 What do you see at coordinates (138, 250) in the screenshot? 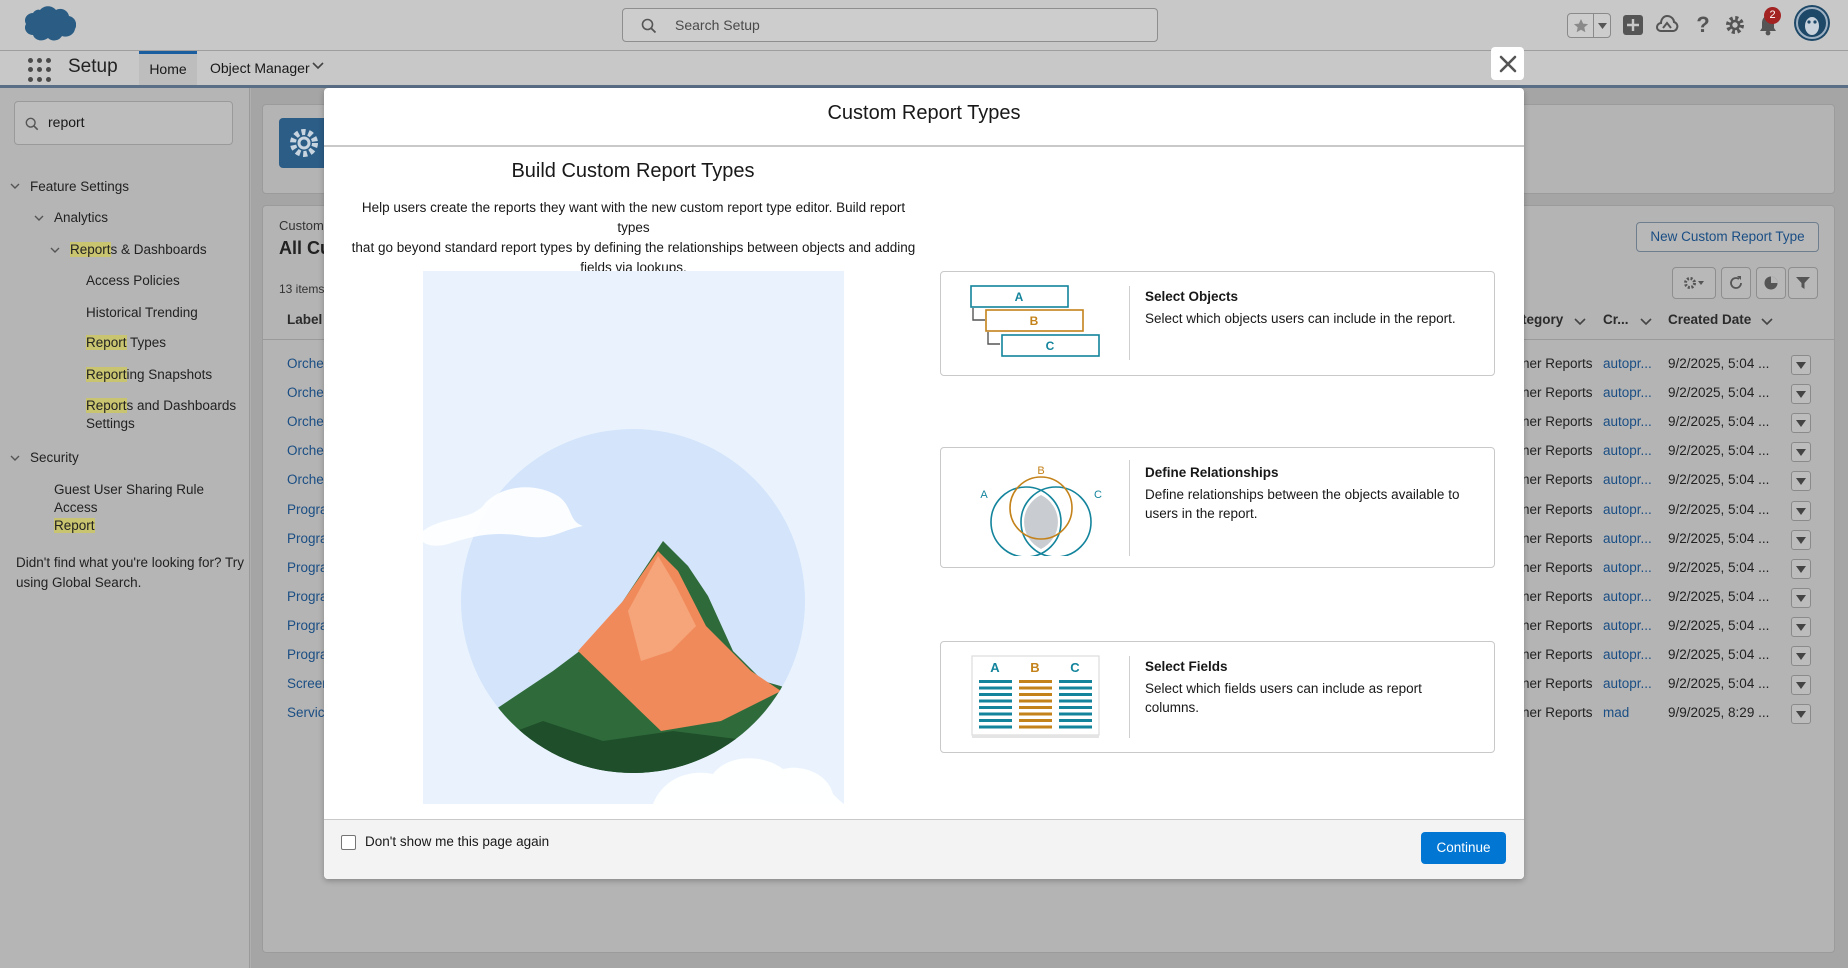
I see `tree-reports-dashboards: Reports & Dashboards` at bounding box center [138, 250].